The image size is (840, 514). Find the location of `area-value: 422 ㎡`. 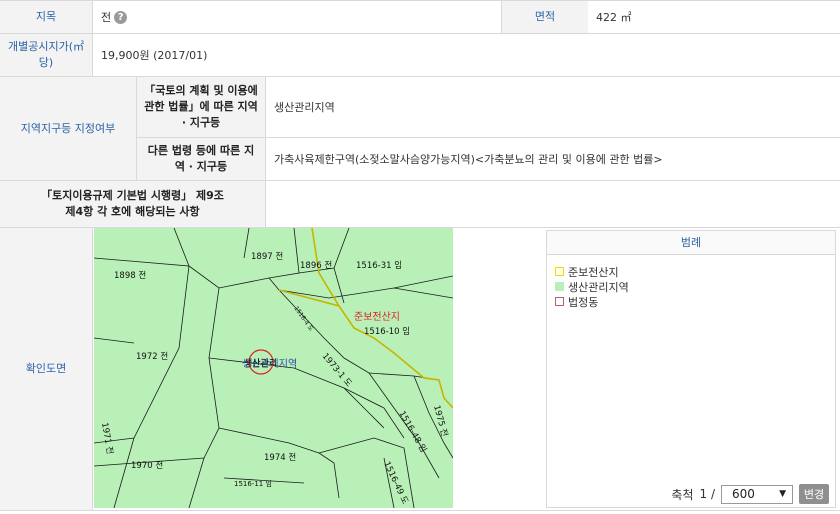

area-value: 422 ㎡ is located at coordinates (614, 17).